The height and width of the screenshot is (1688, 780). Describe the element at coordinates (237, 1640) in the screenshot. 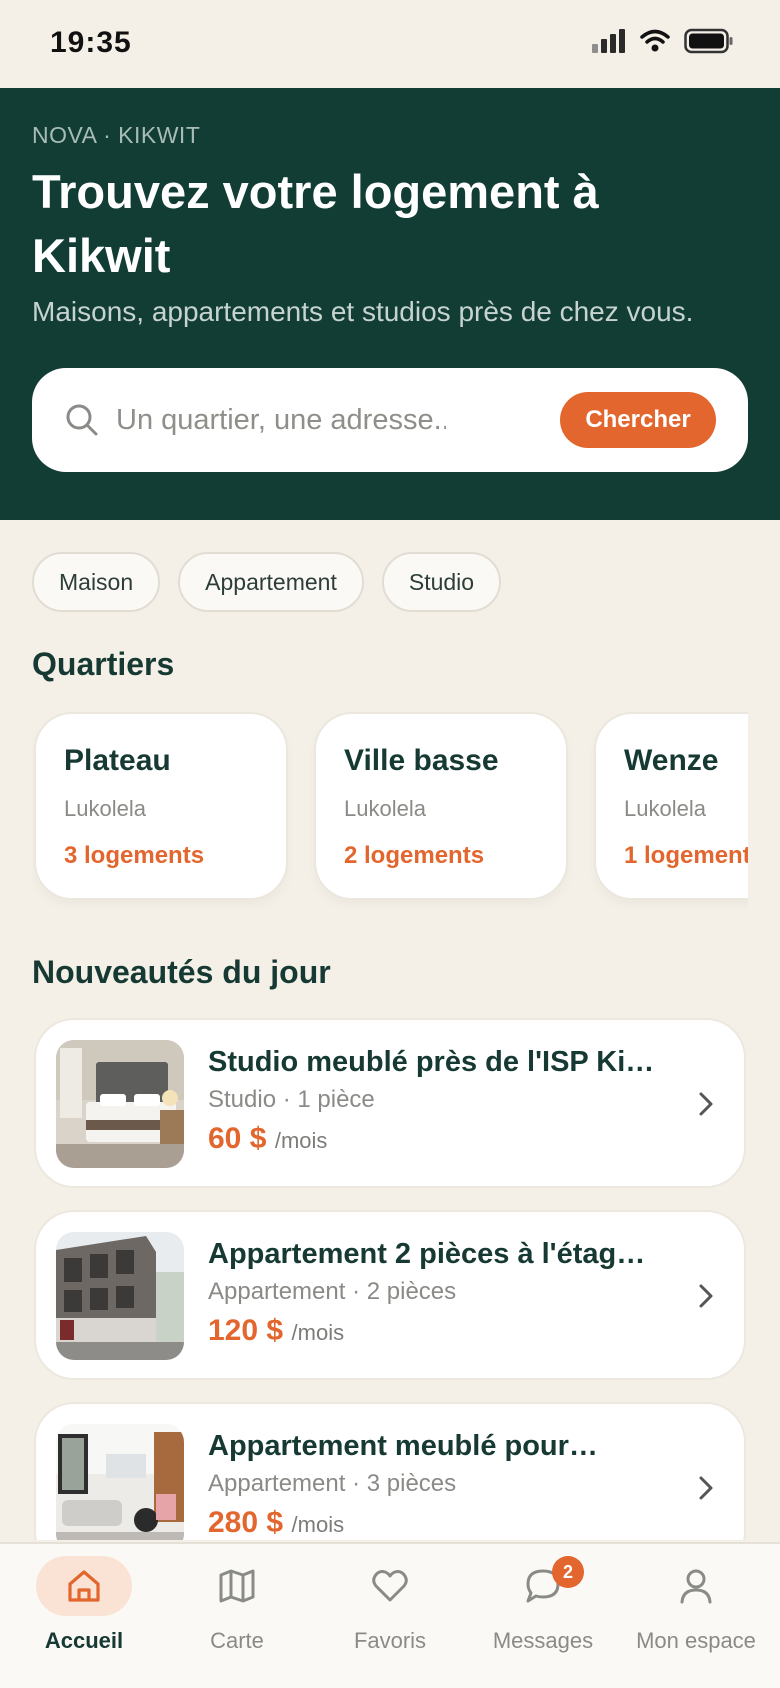

I see `nav-label: Carte` at that location.